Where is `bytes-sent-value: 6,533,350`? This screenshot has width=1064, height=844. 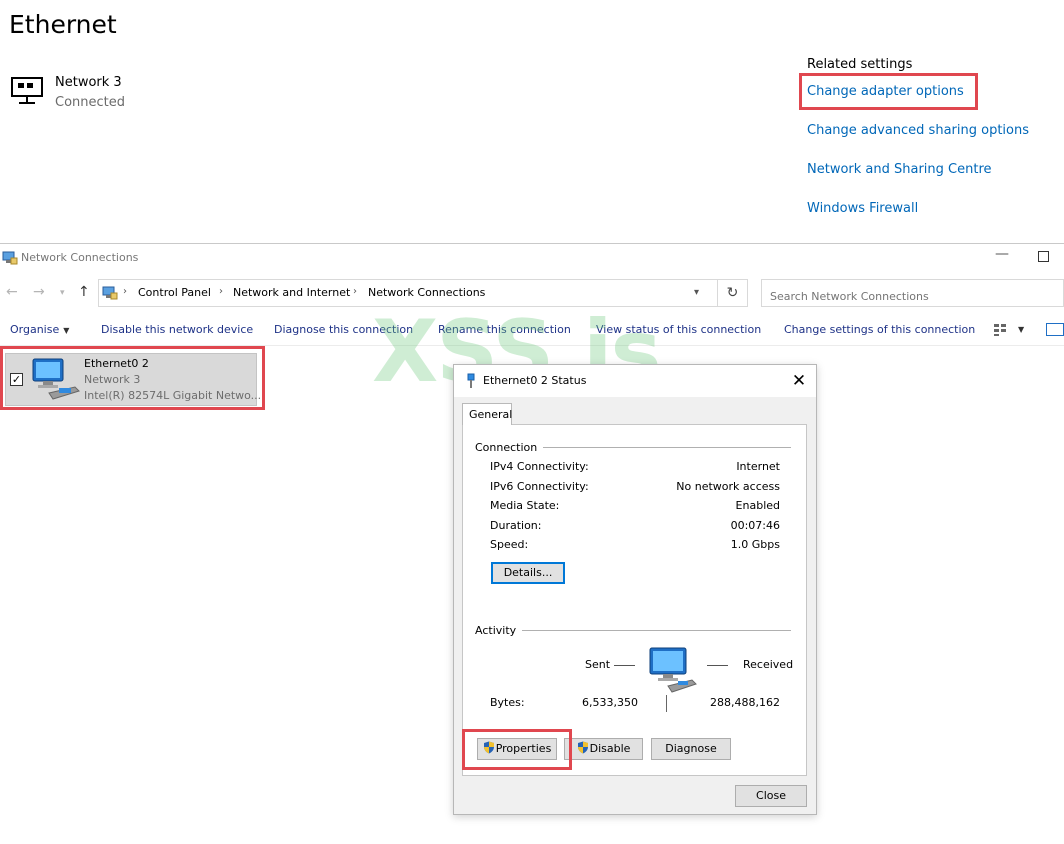 bytes-sent-value: 6,533,350 is located at coordinates (610, 702).